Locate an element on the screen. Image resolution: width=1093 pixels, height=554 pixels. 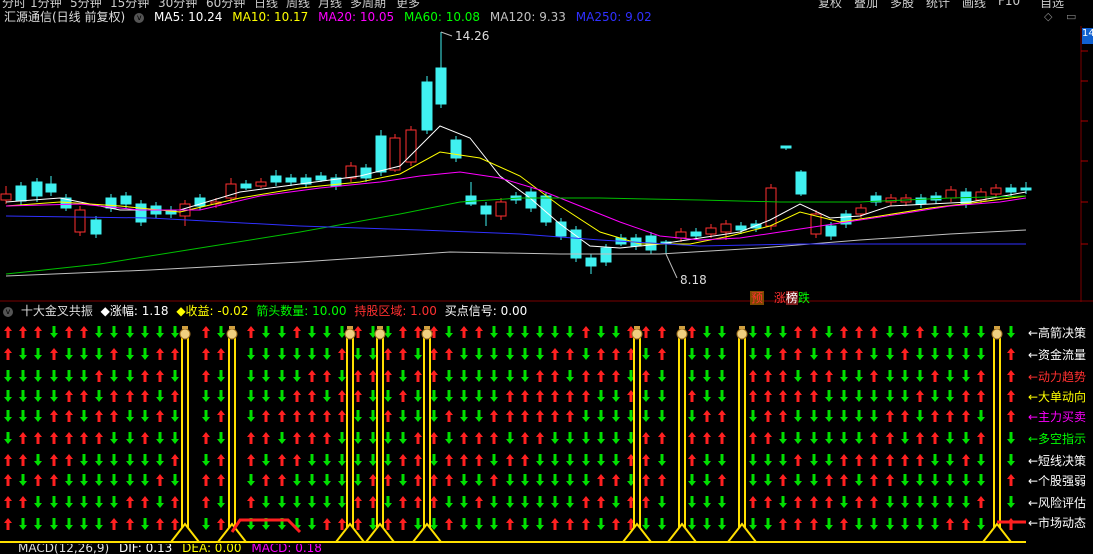
macd-name: MACD(12,26,9) is located at coordinates (63, 549).